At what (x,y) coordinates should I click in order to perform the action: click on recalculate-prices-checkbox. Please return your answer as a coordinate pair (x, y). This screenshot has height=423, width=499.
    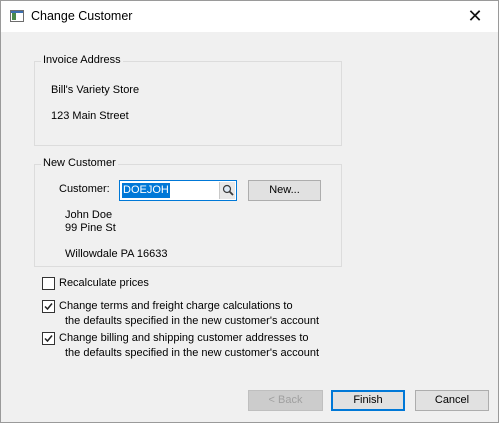
    Looking at the image, I should click on (48, 283).